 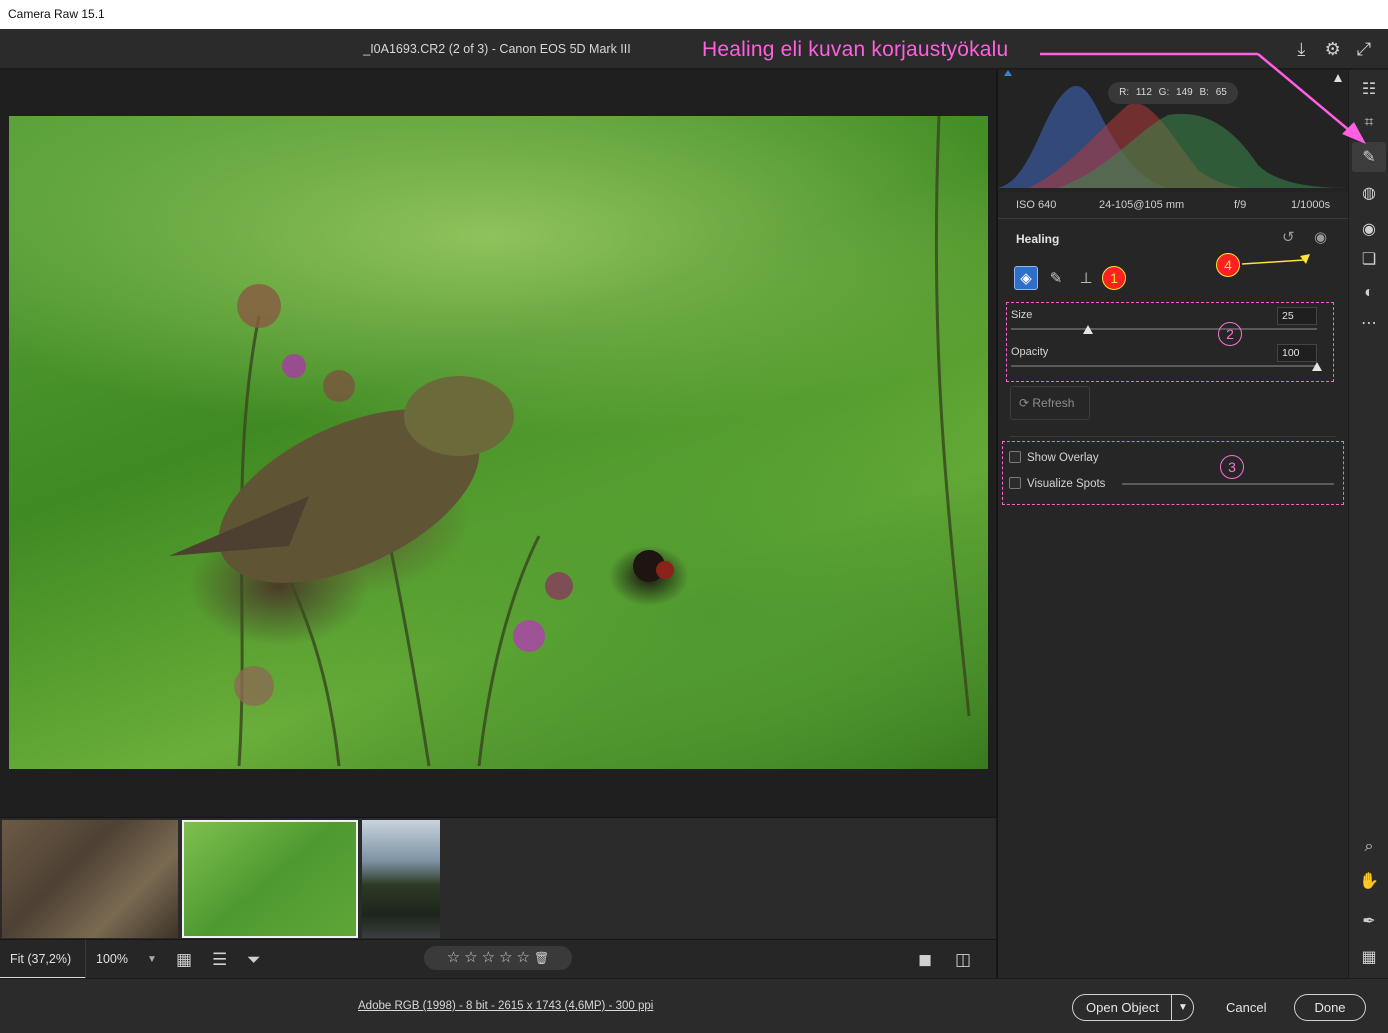 What do you see at coordinates (1369, 259) in the screenshot?
I see `snapshots-icon: ❏` at bounding box center [1369, 259].